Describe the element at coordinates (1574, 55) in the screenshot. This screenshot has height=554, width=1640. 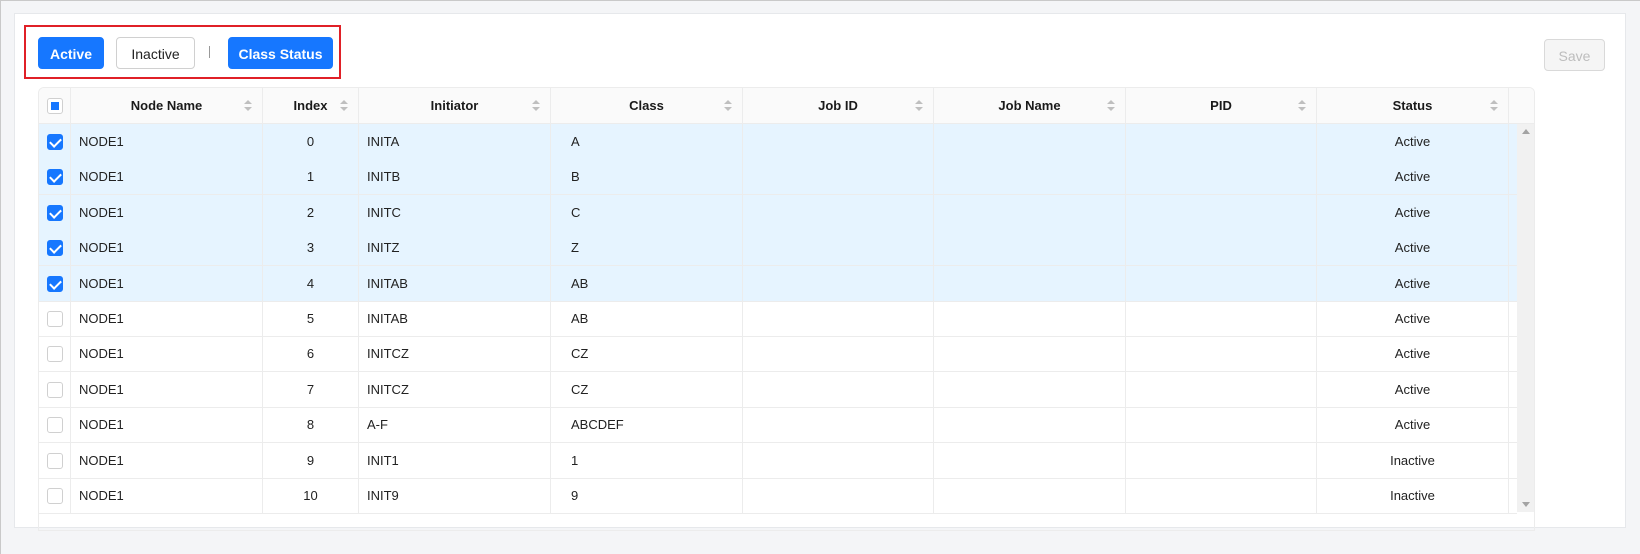
I see `save-button: Save` at that location.